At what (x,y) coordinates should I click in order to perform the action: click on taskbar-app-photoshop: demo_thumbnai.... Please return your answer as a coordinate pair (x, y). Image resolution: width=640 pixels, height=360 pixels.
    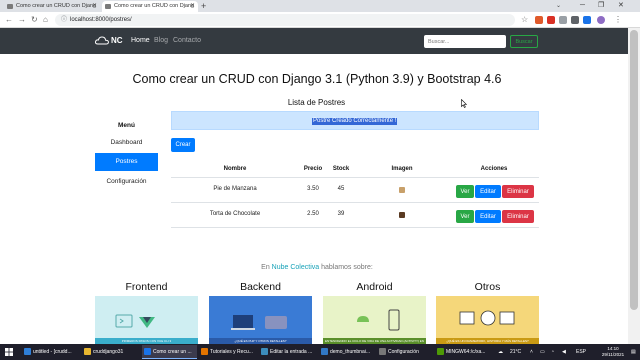
    Looking at the image, I should click on (347, 352).